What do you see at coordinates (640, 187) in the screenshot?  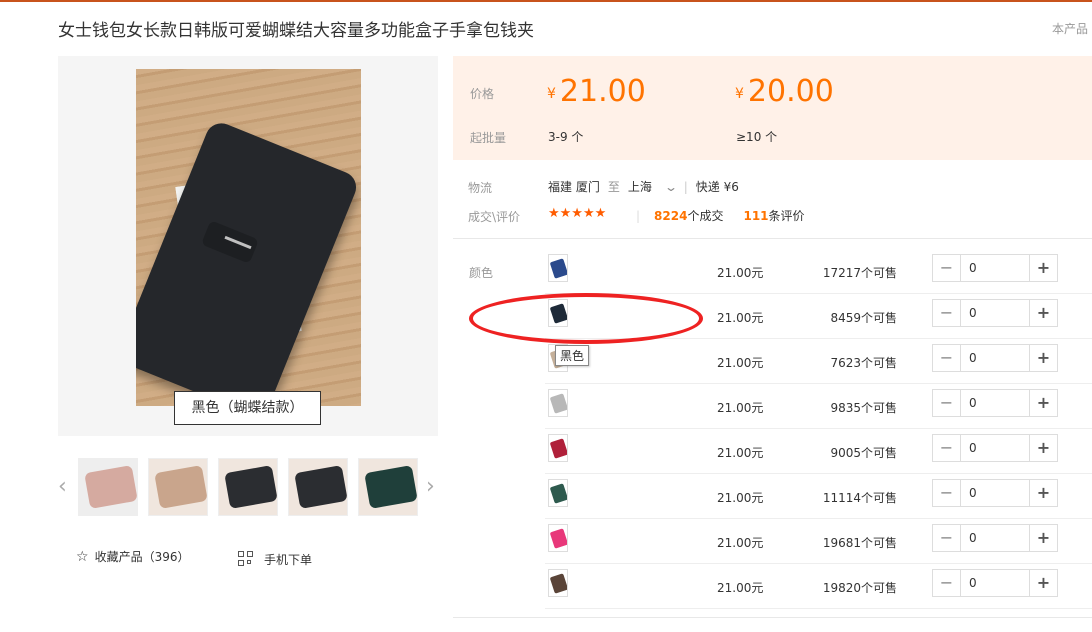 I see `logistics-destination-select: 上海` at bounding box center [640, 187].